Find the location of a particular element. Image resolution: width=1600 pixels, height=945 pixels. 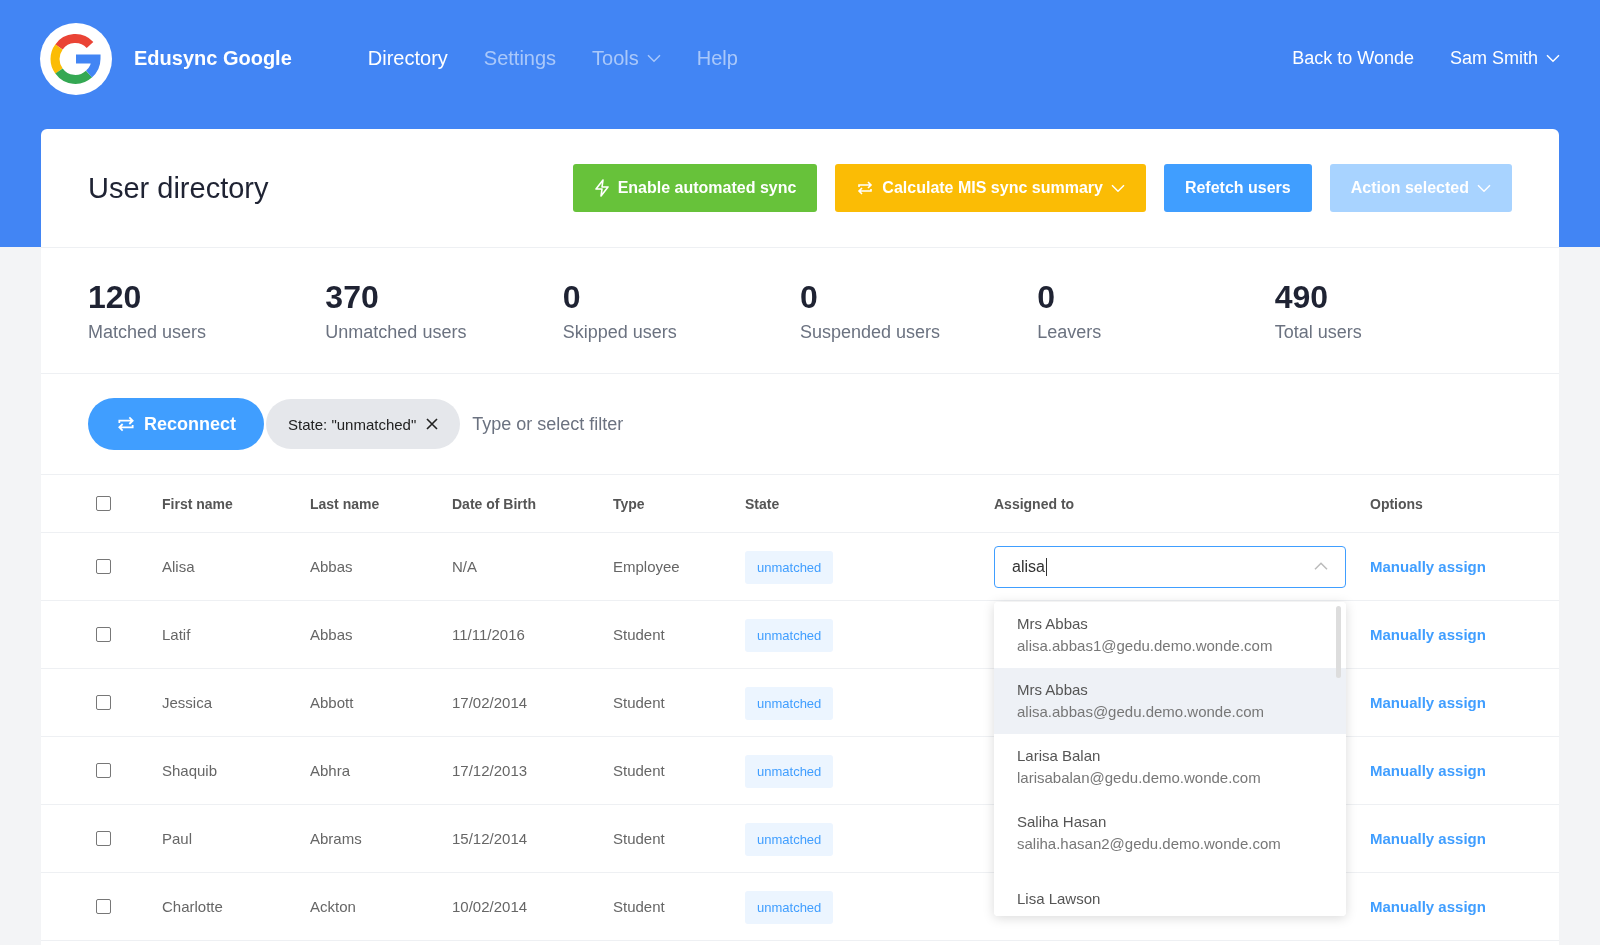

action-button: Enable automated sync is located at coordinates (695, 188).